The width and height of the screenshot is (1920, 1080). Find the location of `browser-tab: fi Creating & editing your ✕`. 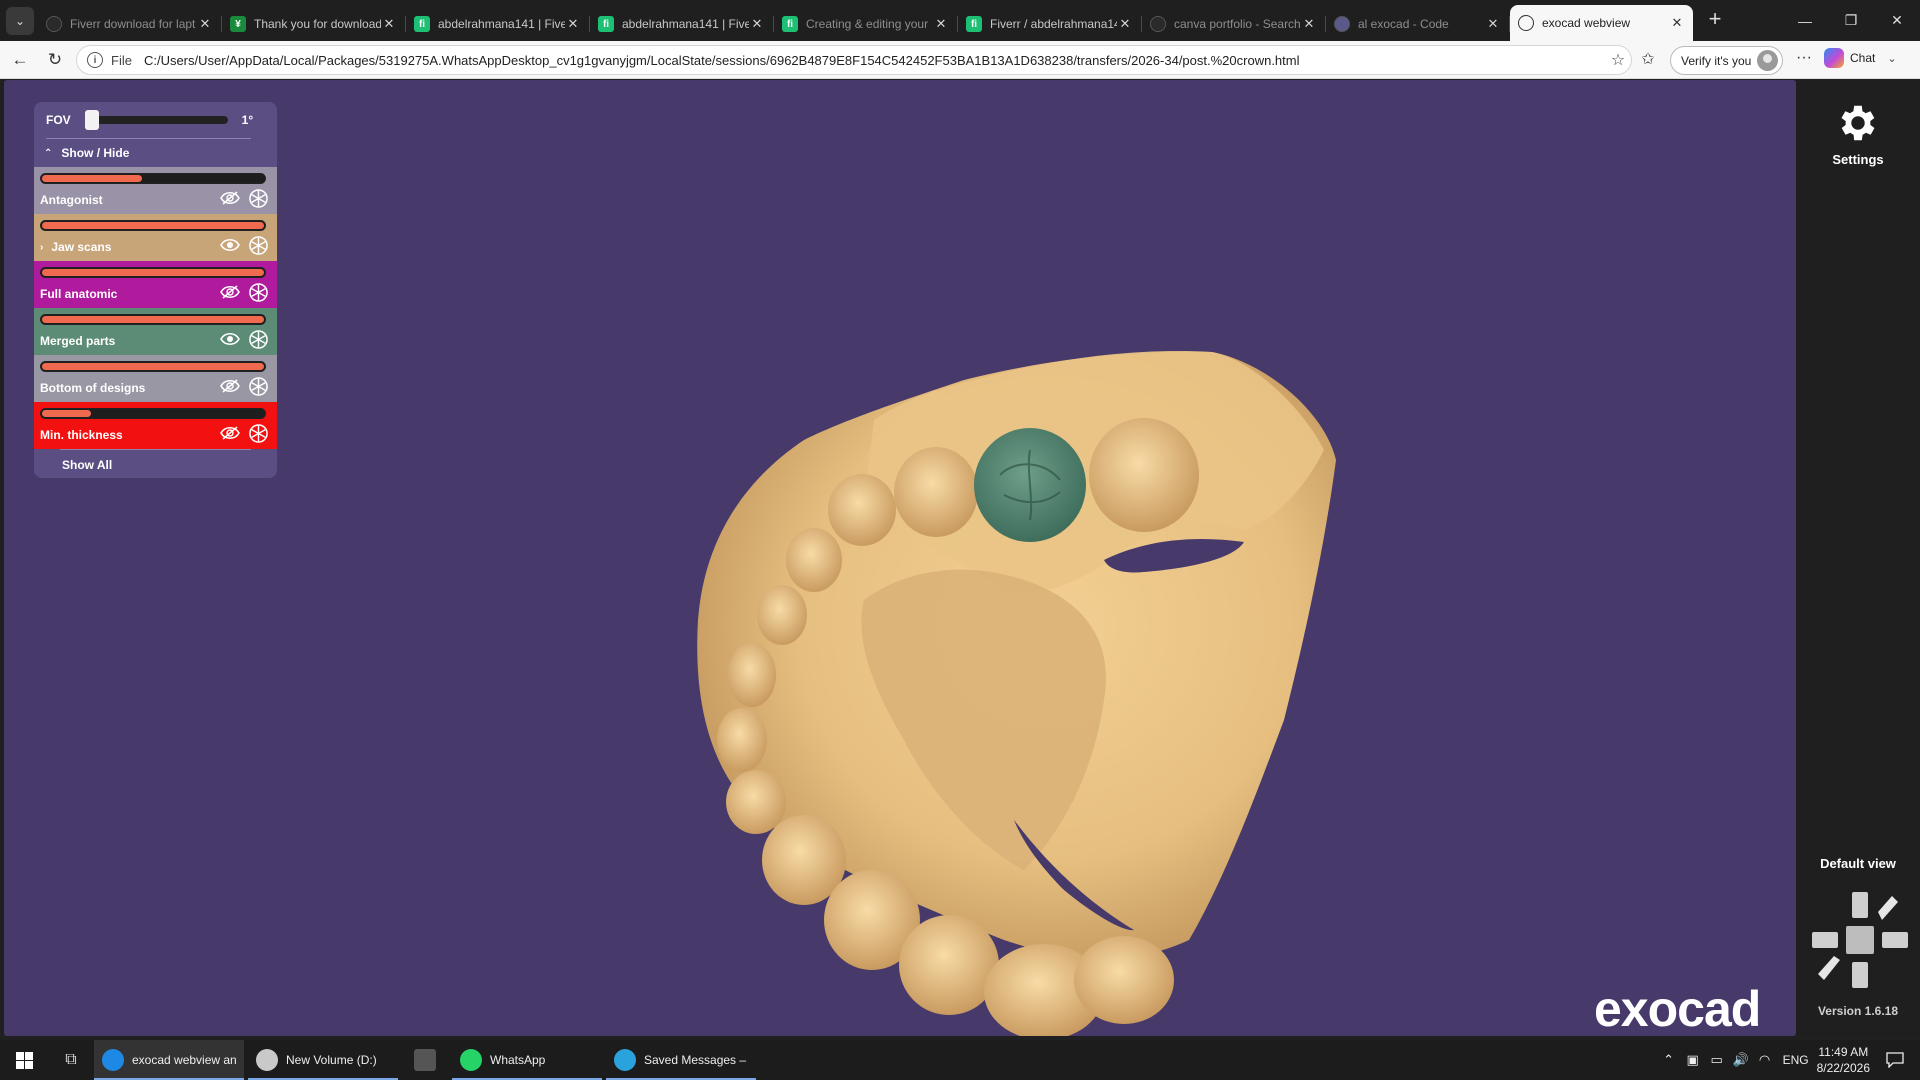

browser-tab: fi Creating & editing your ✕ is located at coordinates (866, 24).